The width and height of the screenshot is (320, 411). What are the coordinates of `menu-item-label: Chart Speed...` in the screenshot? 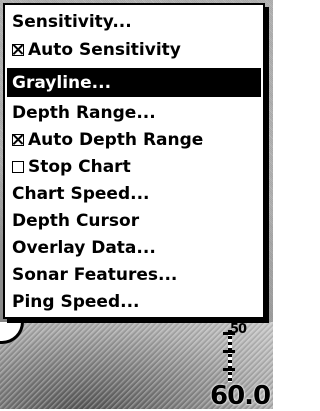 It's located at (81, 194).